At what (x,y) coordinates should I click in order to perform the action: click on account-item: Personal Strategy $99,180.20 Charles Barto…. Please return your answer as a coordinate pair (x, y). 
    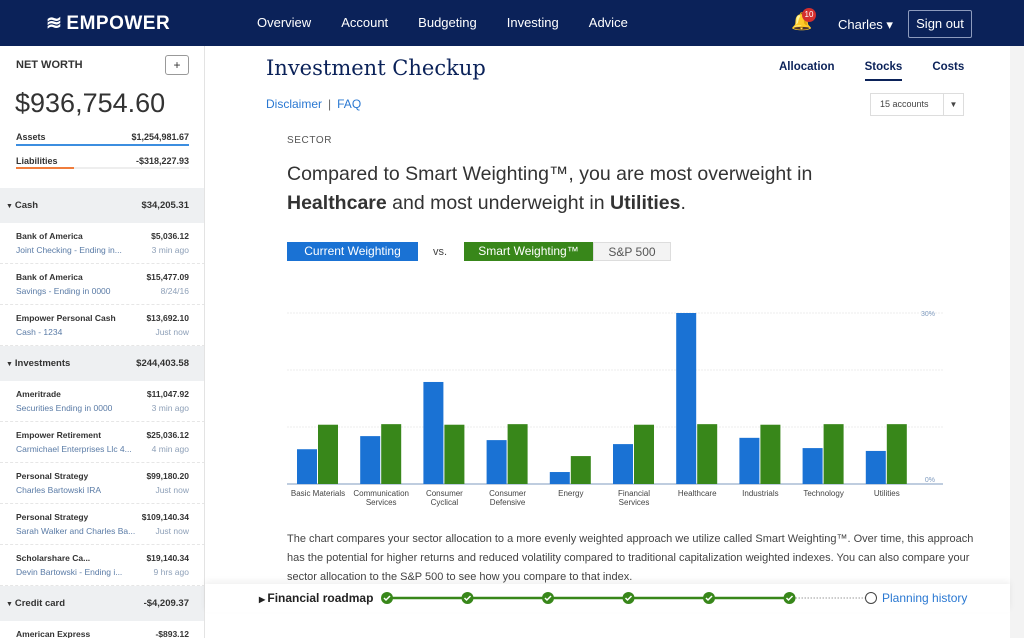
    Looking at the image, I should click on (102, 483).